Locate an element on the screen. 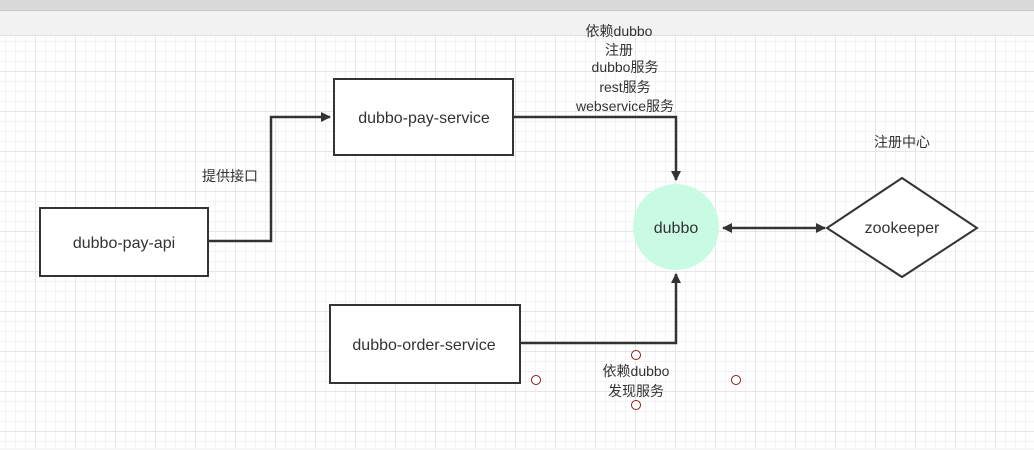 This screenshot has width=1034, height=450. register-line: webservice服务 is located at coordinates (624, 106).